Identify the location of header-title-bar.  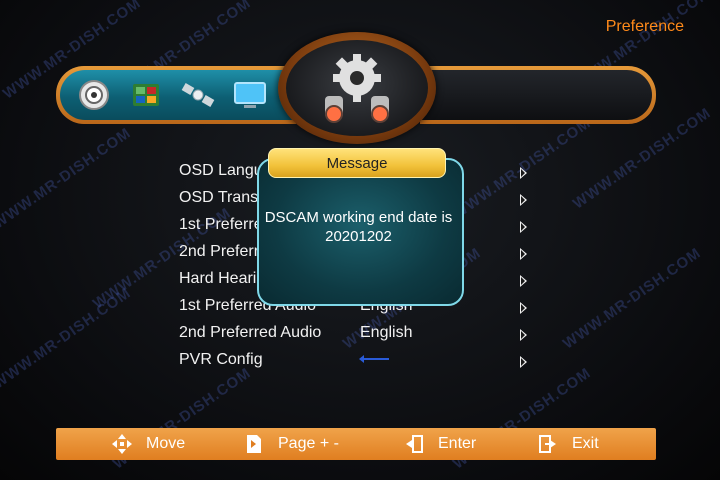
(538, 95).